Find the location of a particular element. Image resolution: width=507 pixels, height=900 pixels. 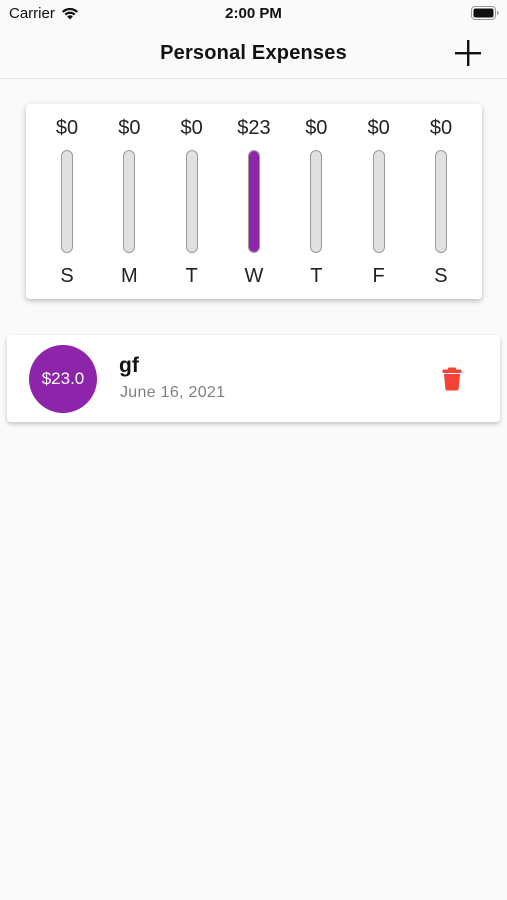

bar-day-label: W is located at coordinates (254, 276).